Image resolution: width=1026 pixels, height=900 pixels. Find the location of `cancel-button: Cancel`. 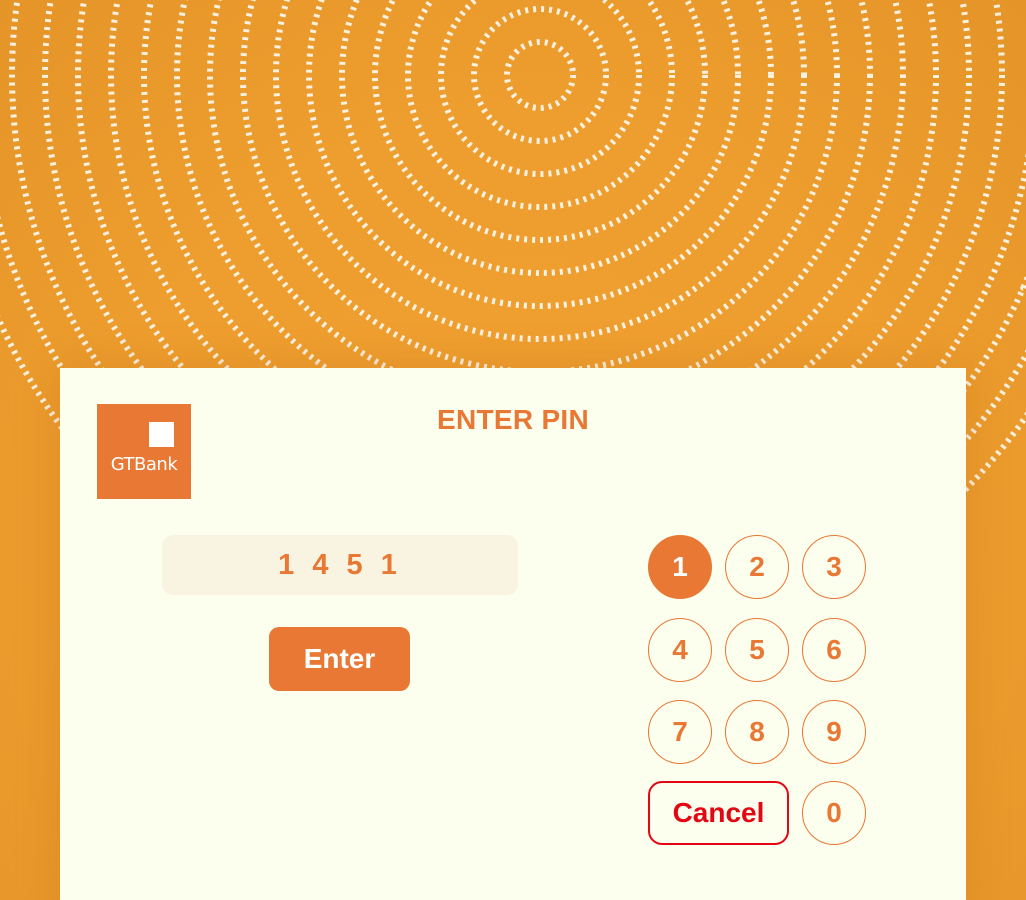

cancel-button: Cancel is located at coordinates (718, 813).